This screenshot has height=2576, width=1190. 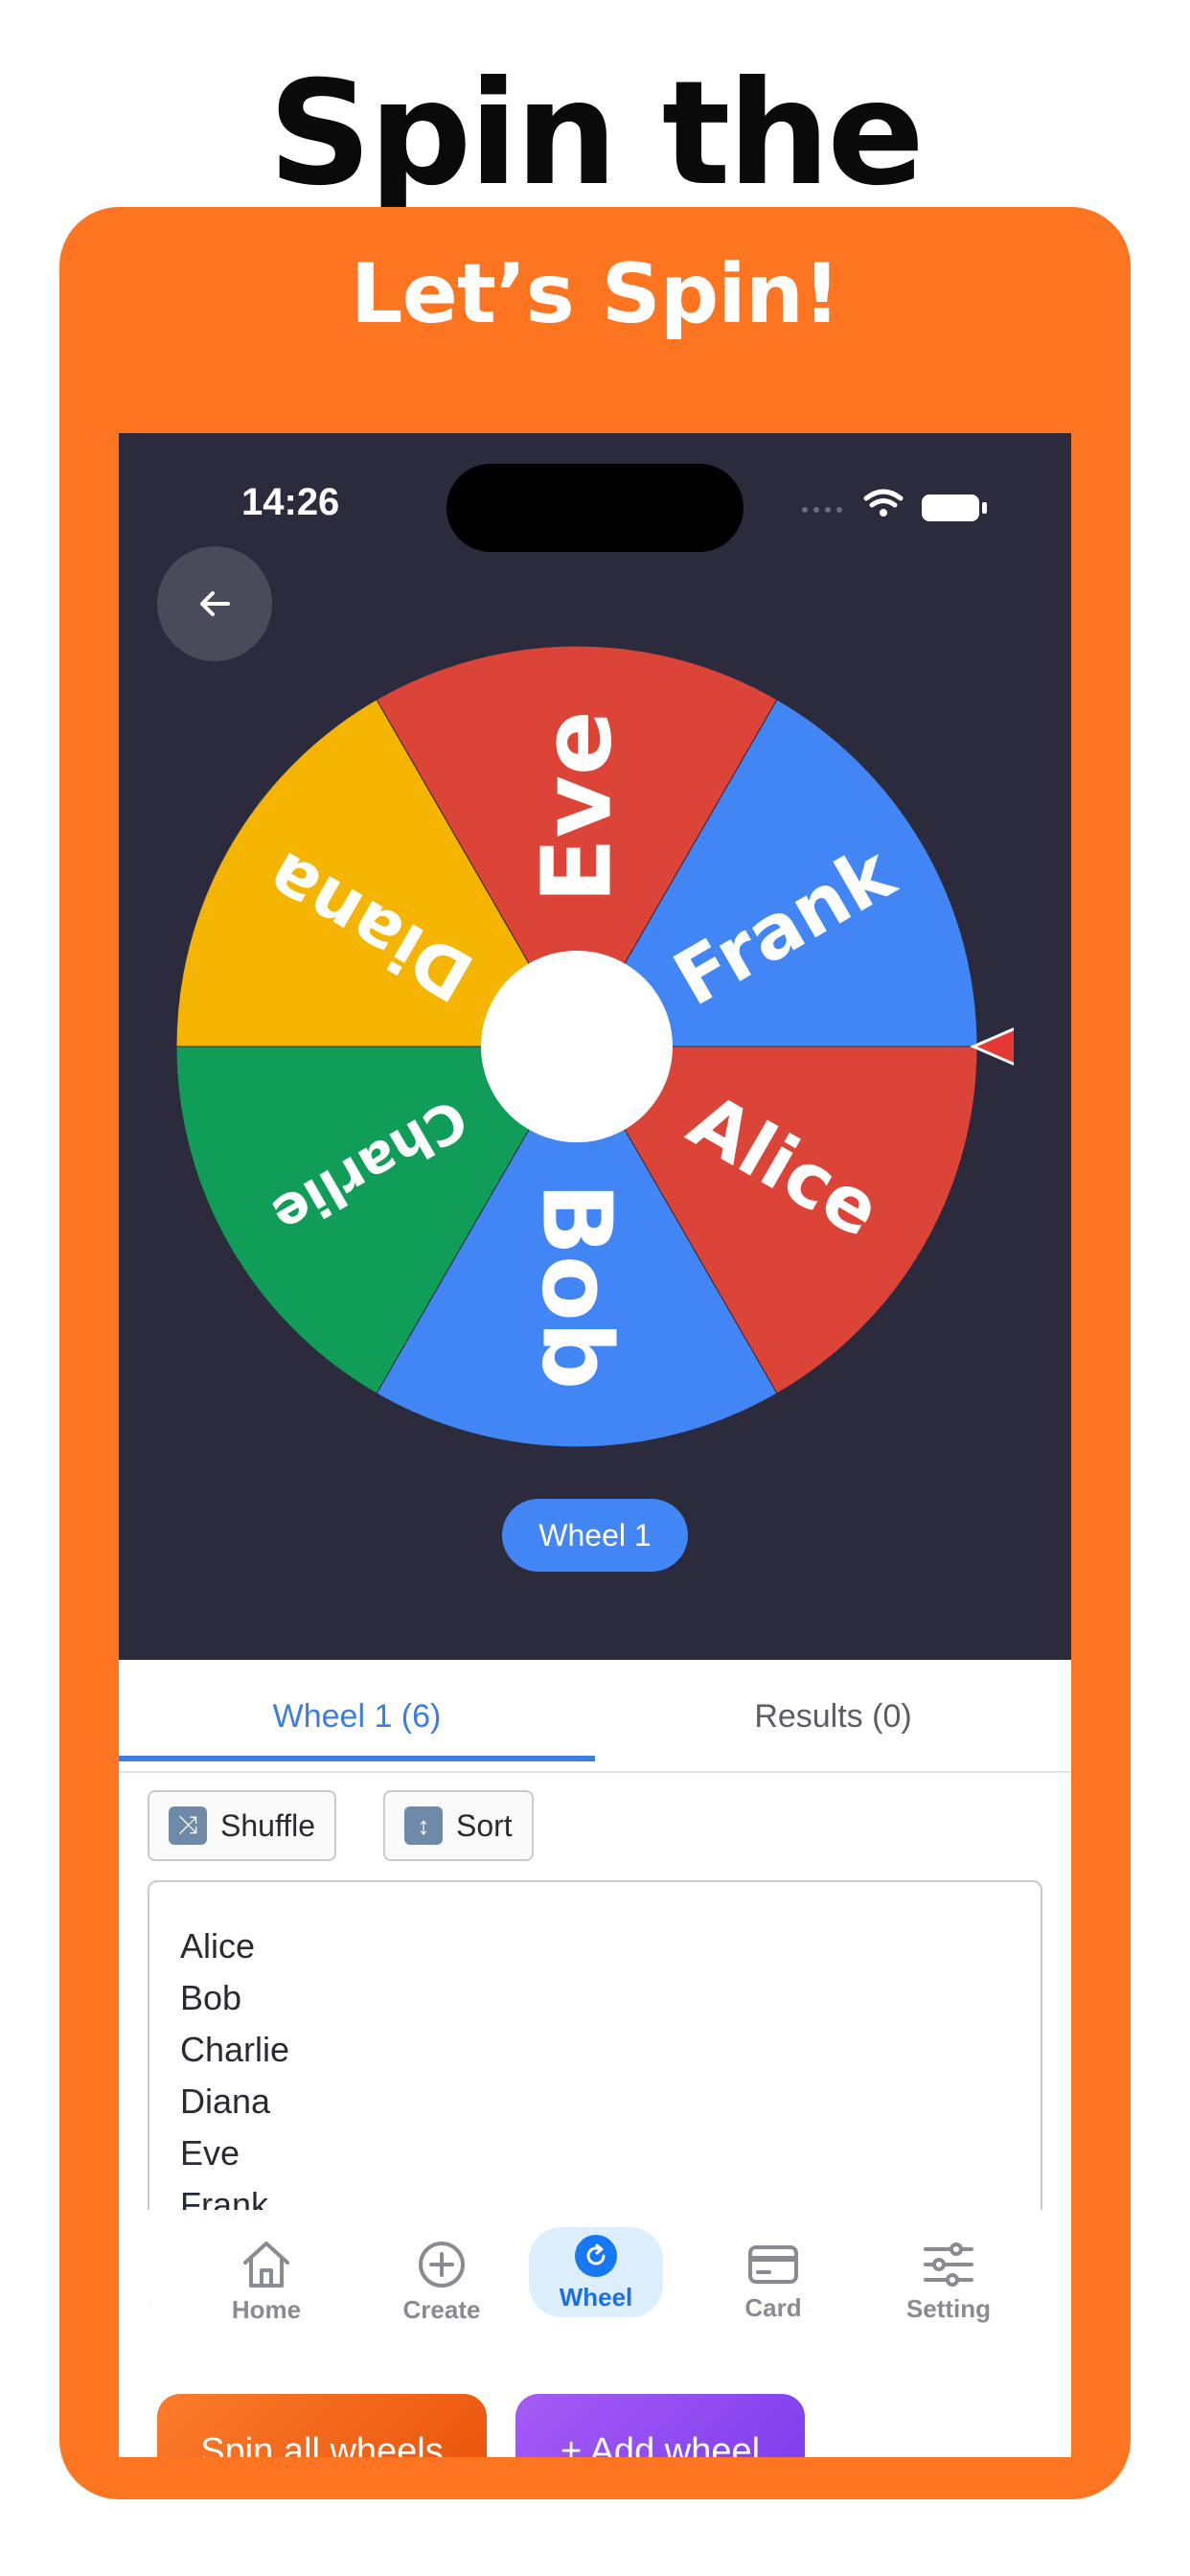 I want to click on nav-setting: Setting, so click(x=949, y=2282).